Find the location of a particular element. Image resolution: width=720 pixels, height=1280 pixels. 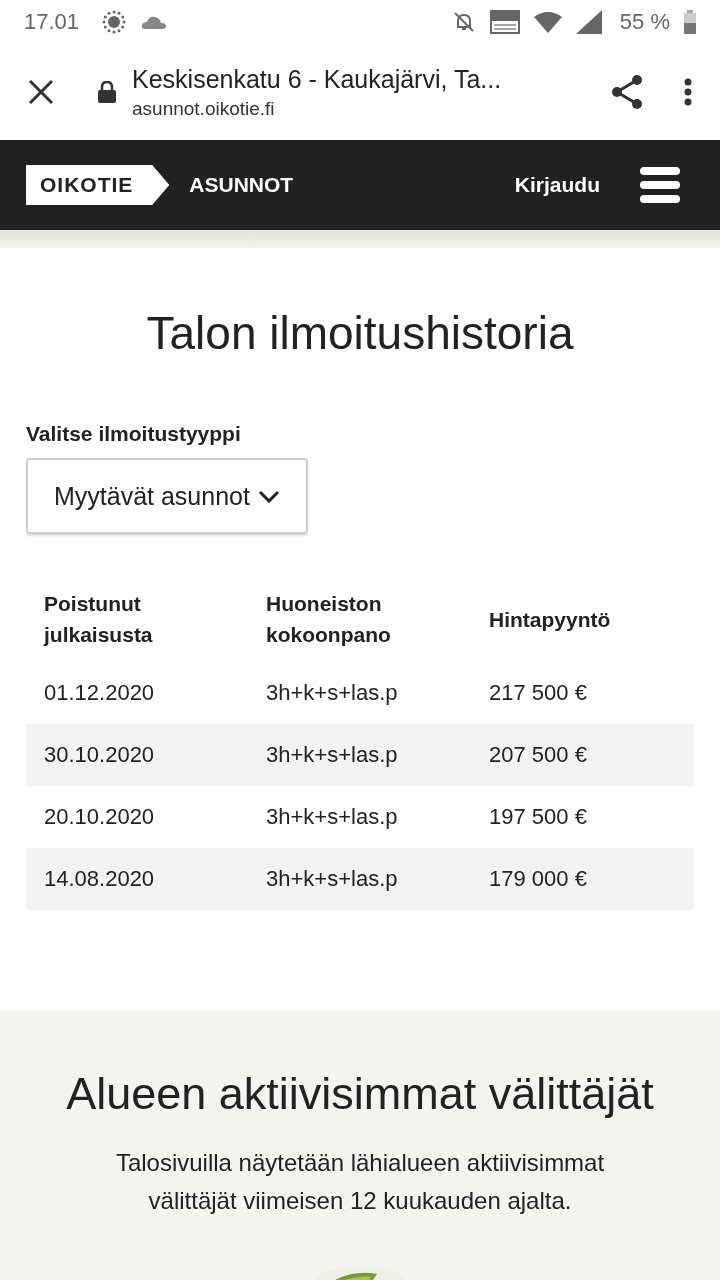

lock-icon is located at coordinates (107, 92).